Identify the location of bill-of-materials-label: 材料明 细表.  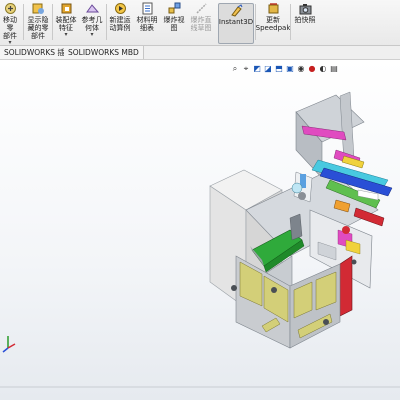
(147, 24).